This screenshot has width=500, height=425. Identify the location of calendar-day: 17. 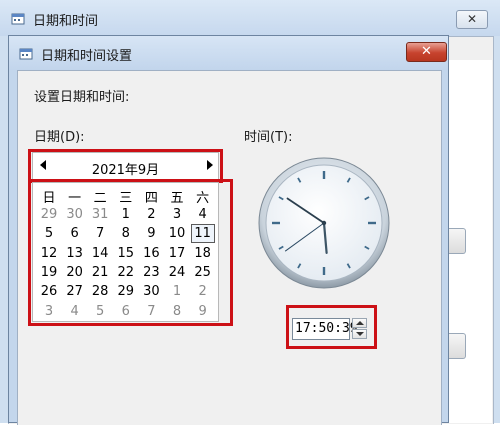
(177, 253).